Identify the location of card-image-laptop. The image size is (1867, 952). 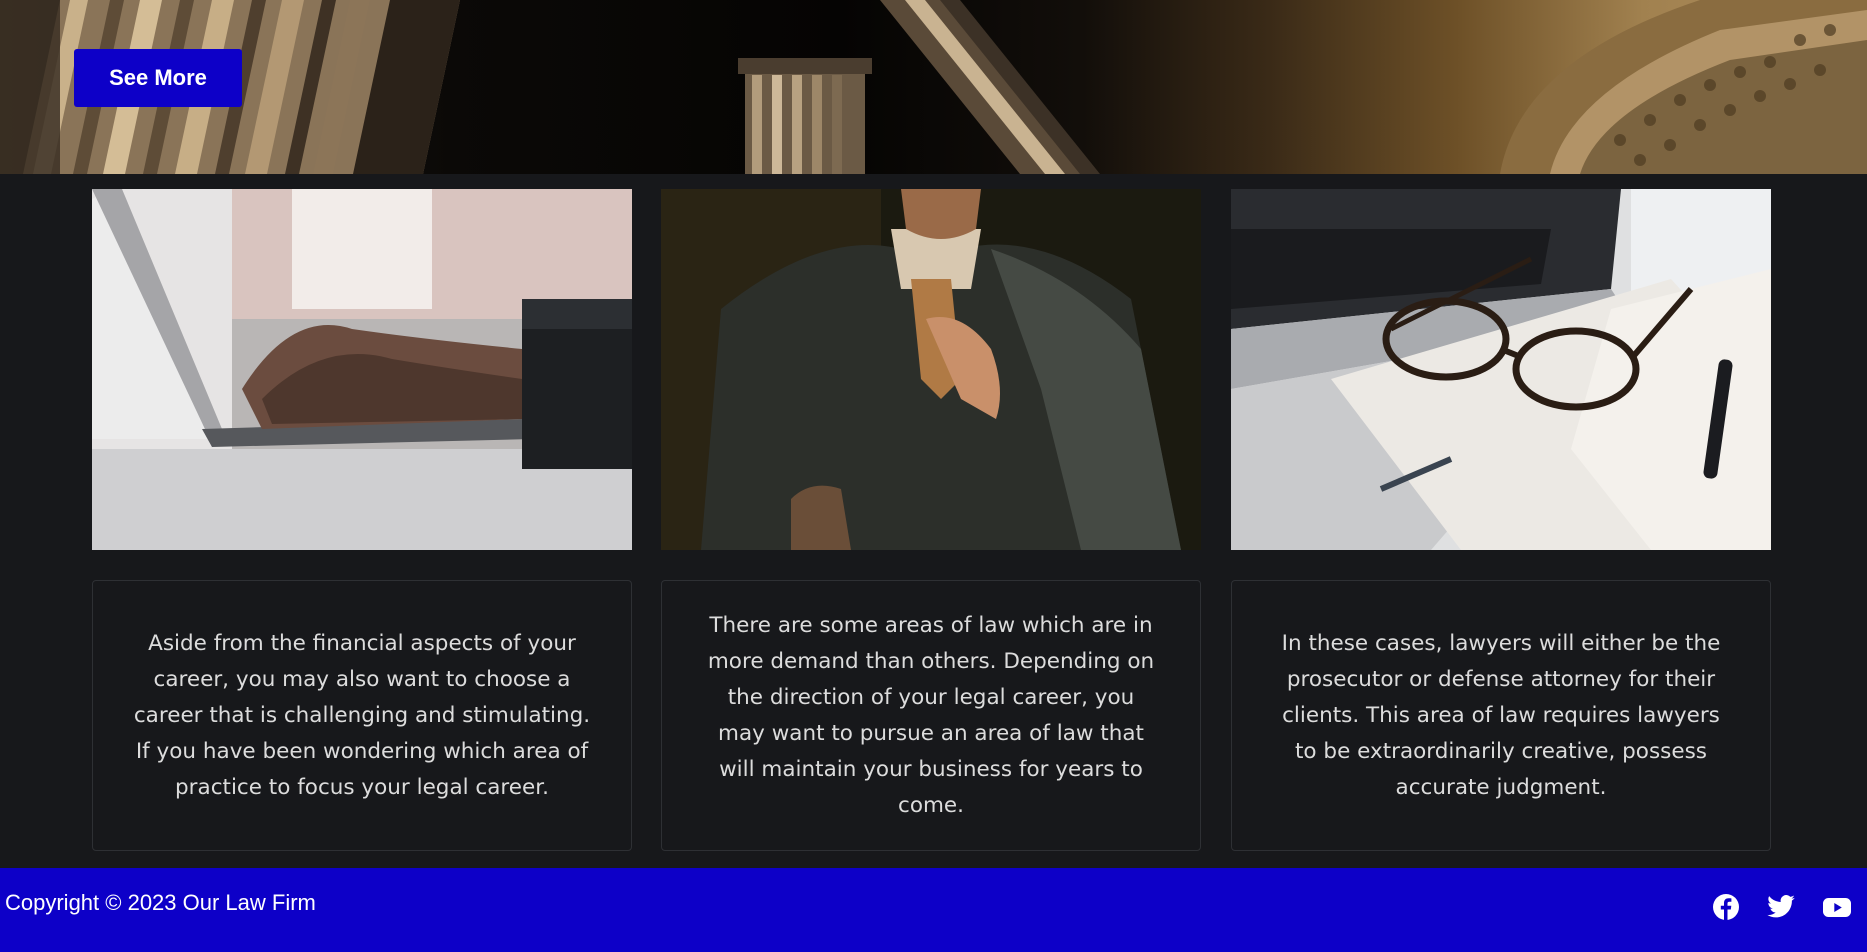
(362, 369).